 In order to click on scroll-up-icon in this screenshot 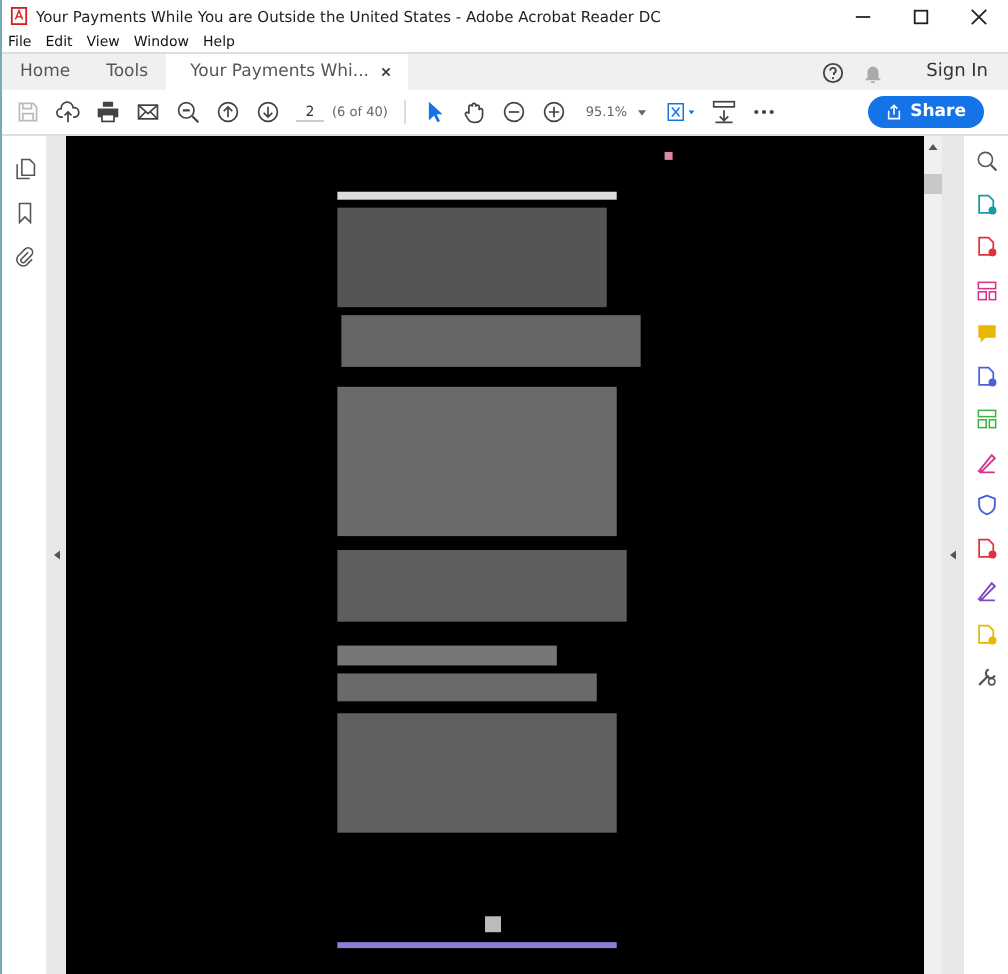, I will do `click(933, 147)`.